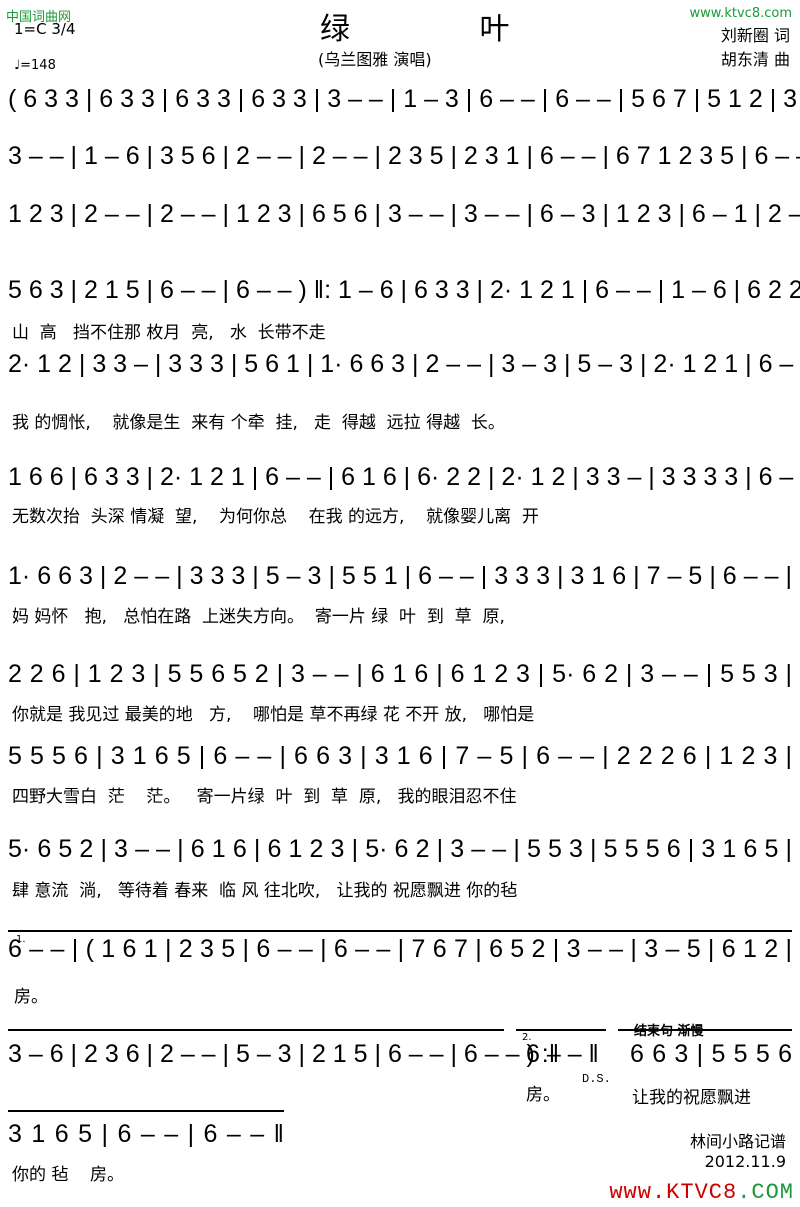  I want to click on lyrics-line: 我 的惆怅, 就像是生 来有 个牵 挂, 走 得越 远拉 得越 长。, so click(258, 423).